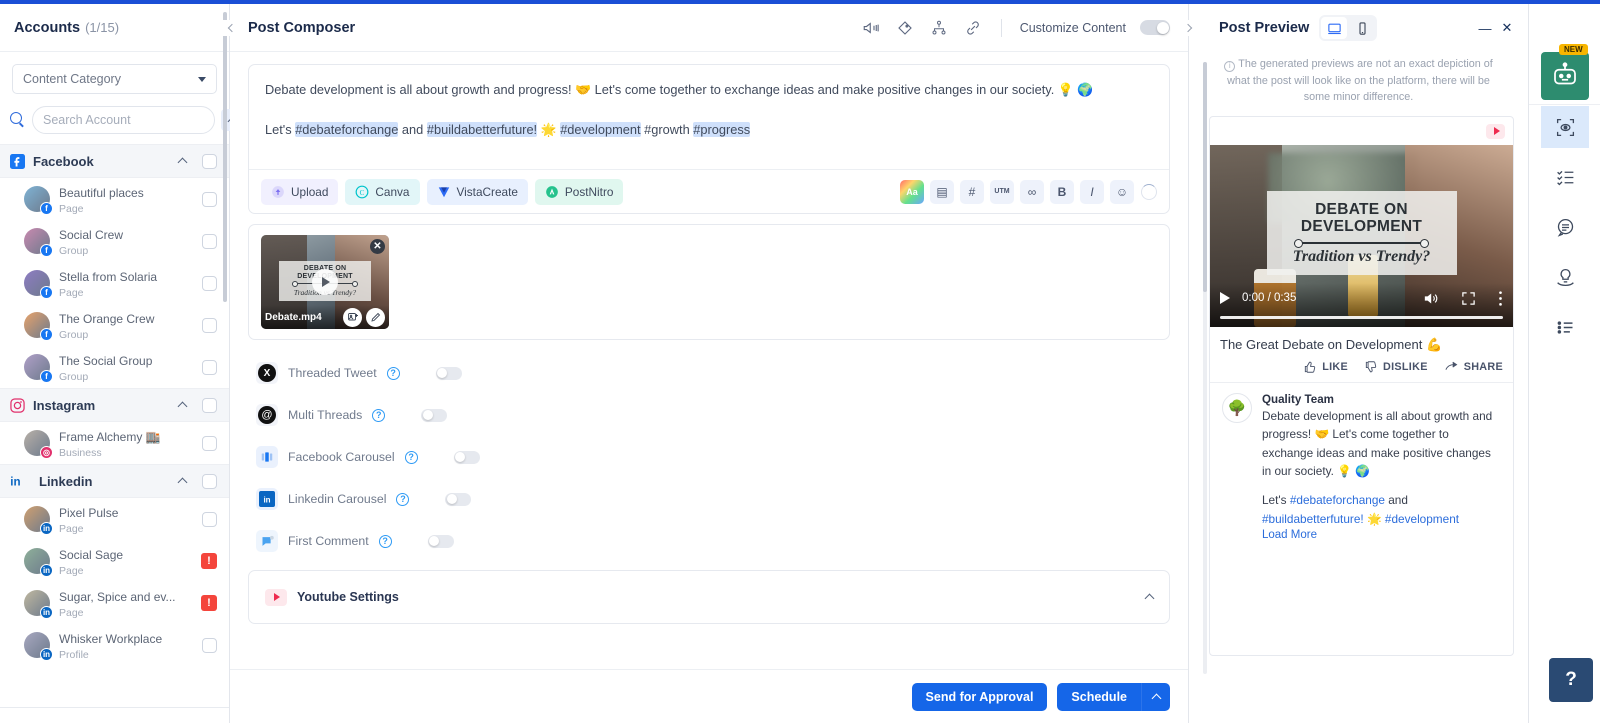  Describe the element at coordinates (114, 79) in the screenshot. I see `content-category-select: Content Category` at that location.